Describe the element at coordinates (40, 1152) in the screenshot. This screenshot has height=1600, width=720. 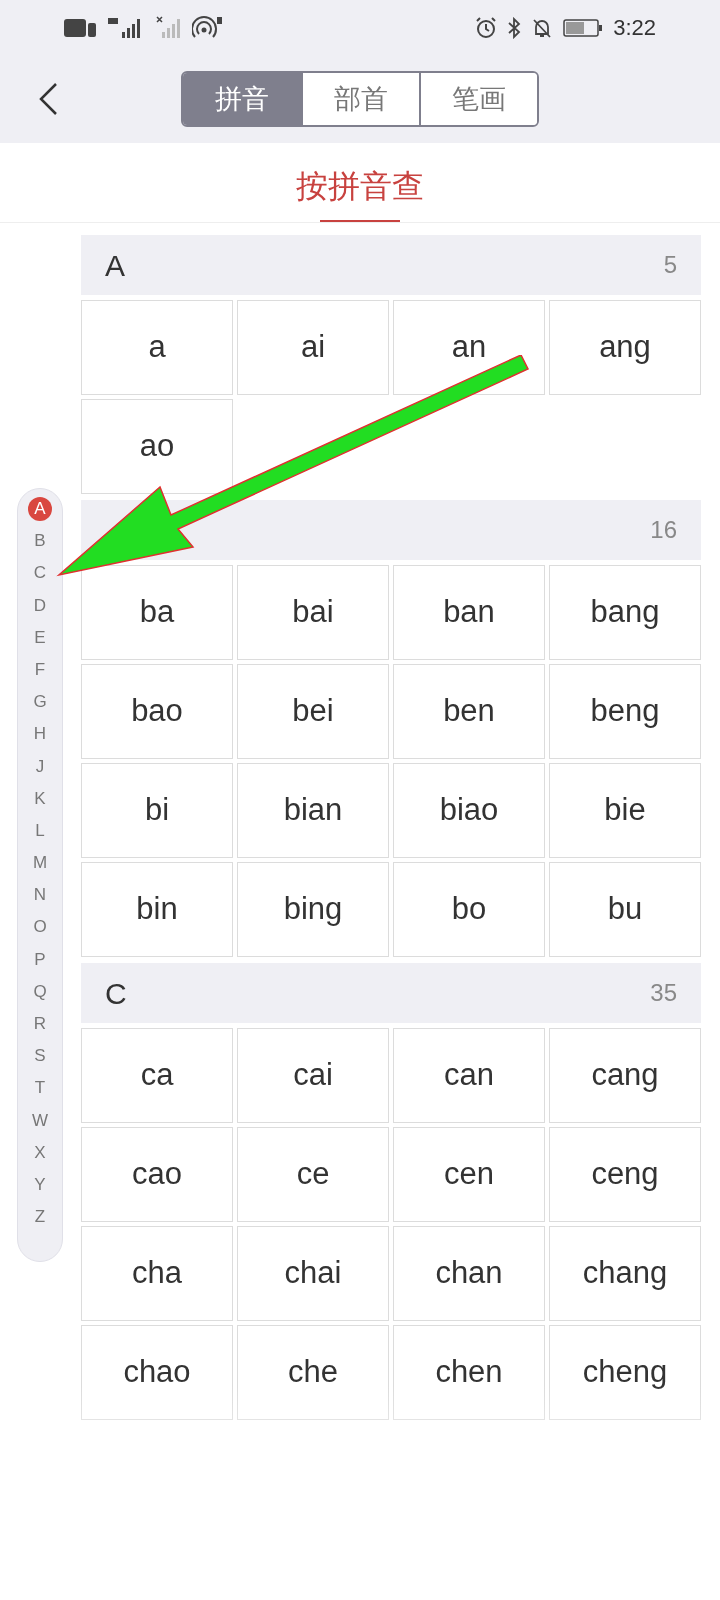
I see `index-letter: X` at that location.